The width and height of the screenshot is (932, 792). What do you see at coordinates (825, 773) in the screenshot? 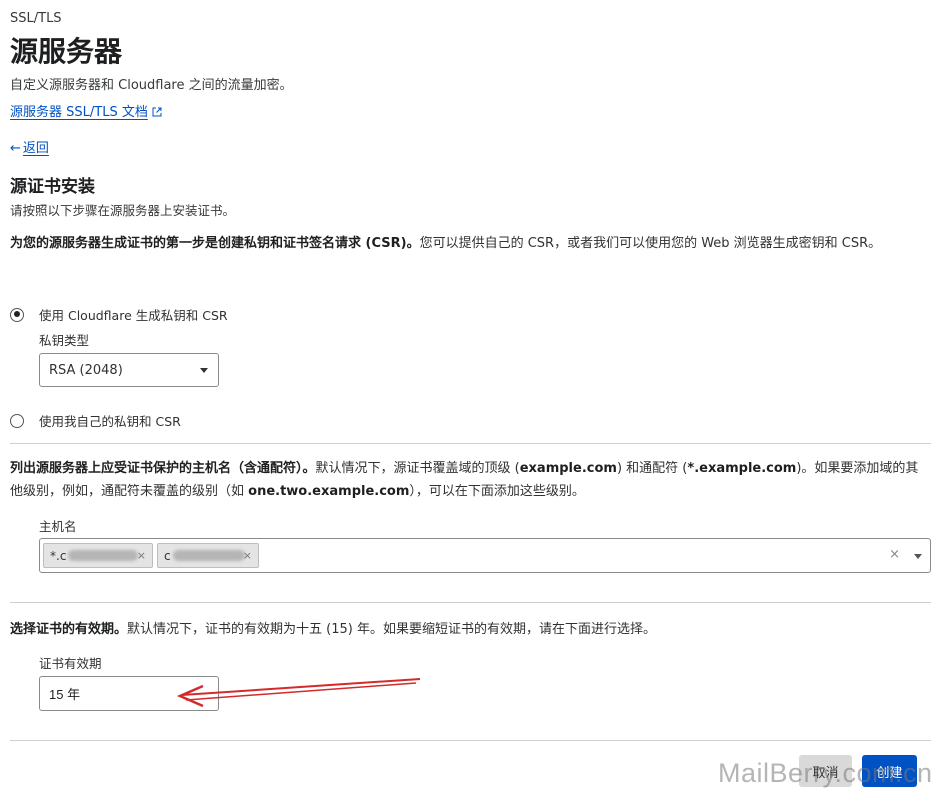
I see `watermark: MailBerry.com.cn` at bounding box center [825, 773].